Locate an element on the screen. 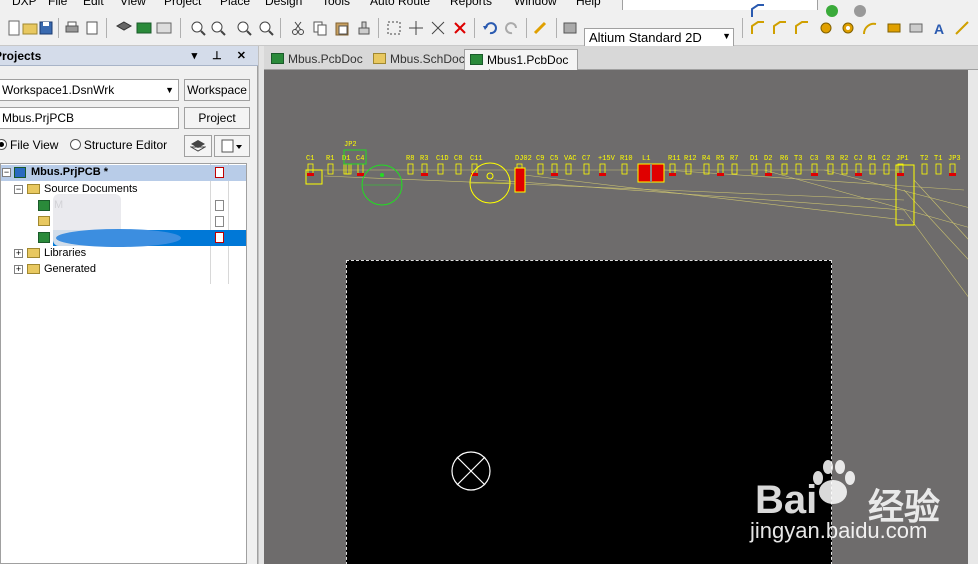  deselect-icon is located at coordinates (438, 28).